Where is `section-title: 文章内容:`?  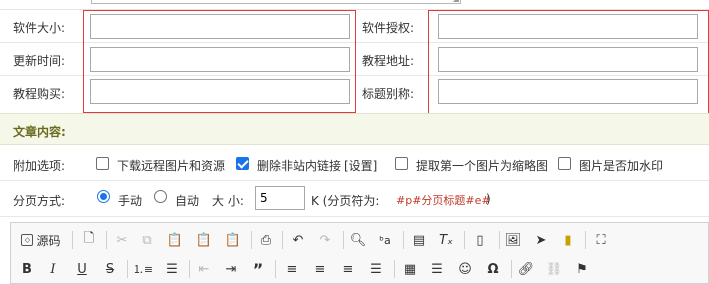
section-title: 文章内容: is located at coordinates (39, 132).